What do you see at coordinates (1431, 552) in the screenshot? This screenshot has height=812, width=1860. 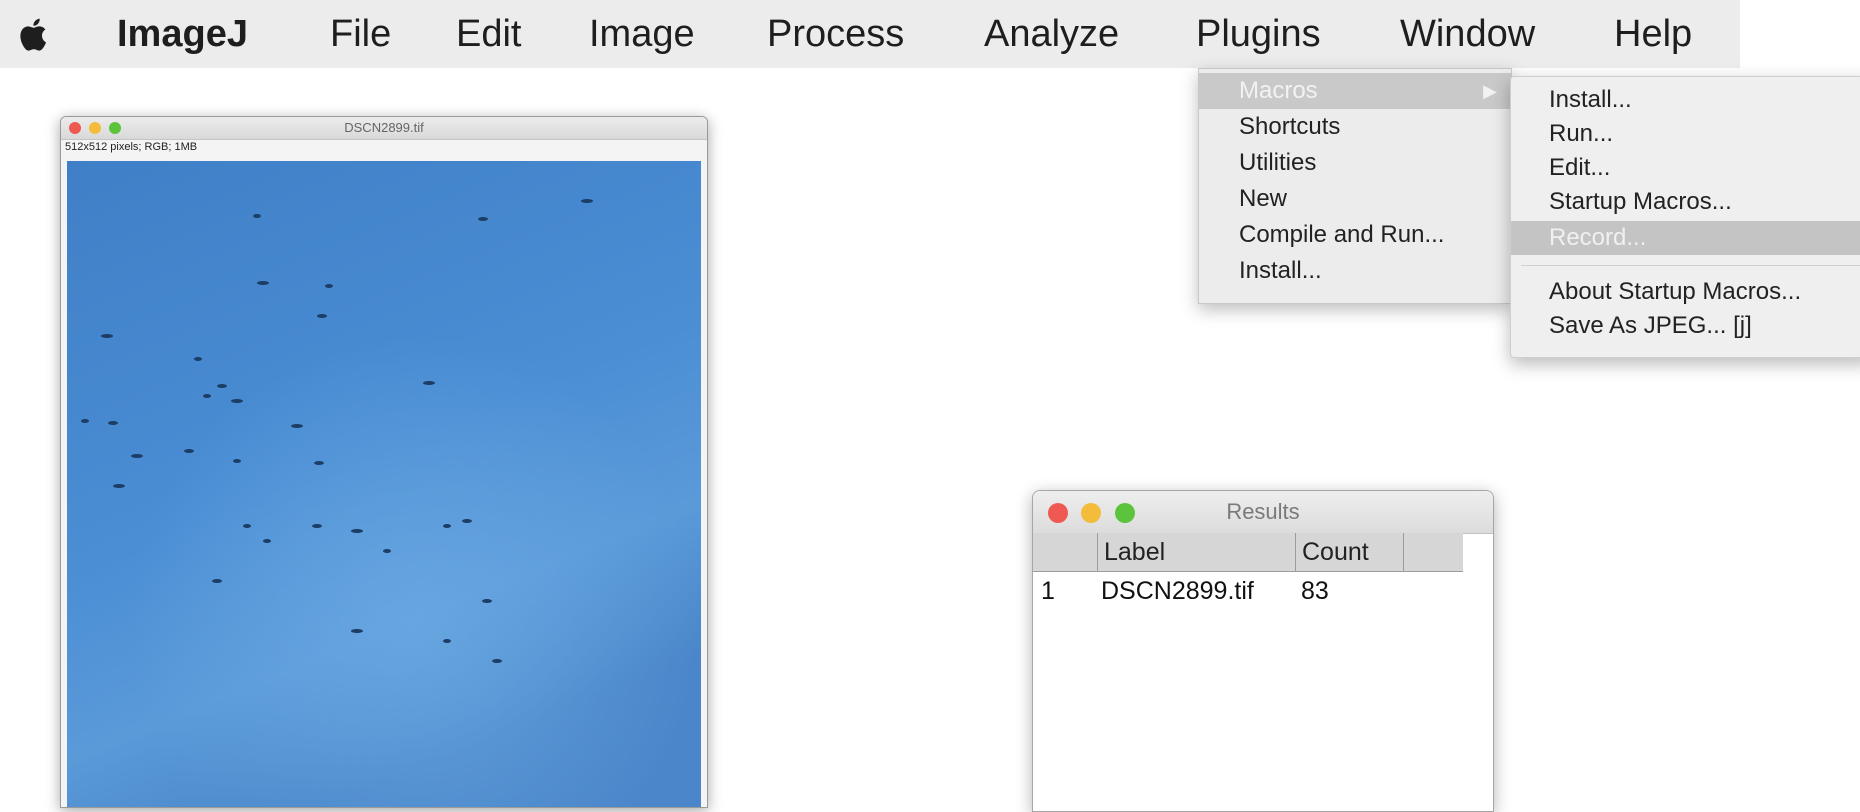 I see `column-header-empty` at bounding box center [1431, 552].